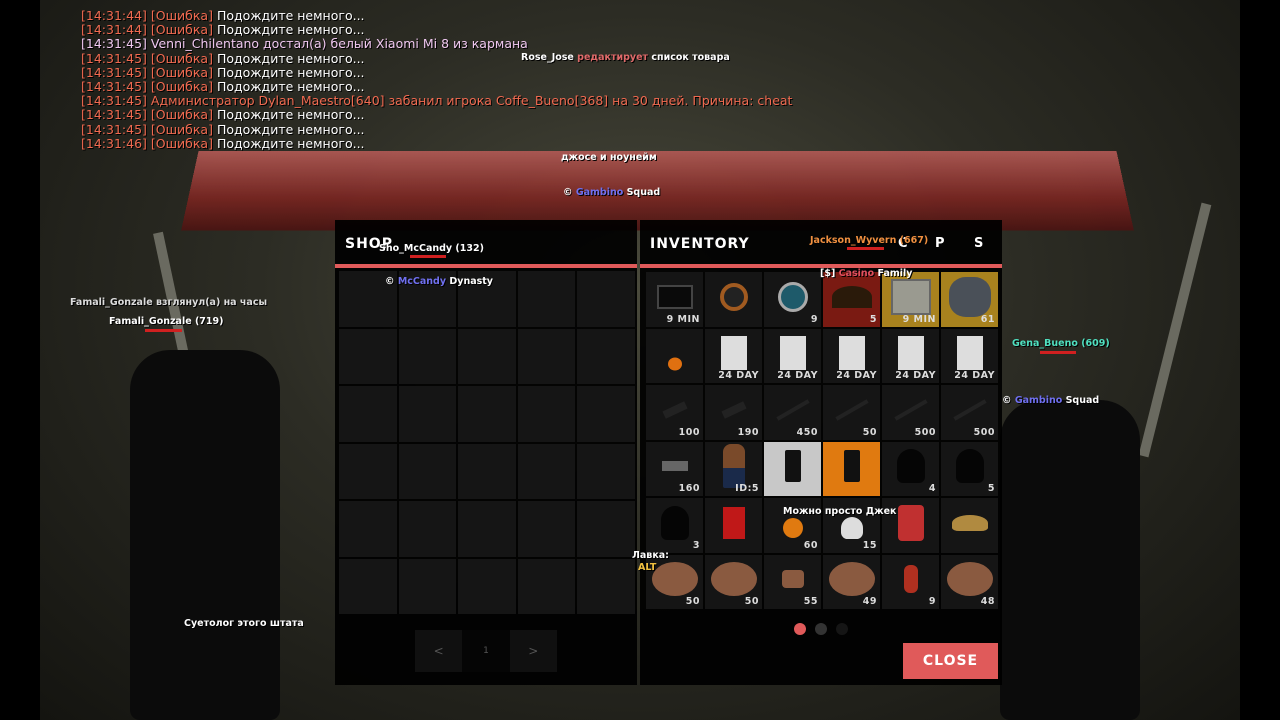 This screenshot has width=1280, height=720. Describe the element at coordinates (1175, 330) in the screenshot. I see `table-leg` at that location.